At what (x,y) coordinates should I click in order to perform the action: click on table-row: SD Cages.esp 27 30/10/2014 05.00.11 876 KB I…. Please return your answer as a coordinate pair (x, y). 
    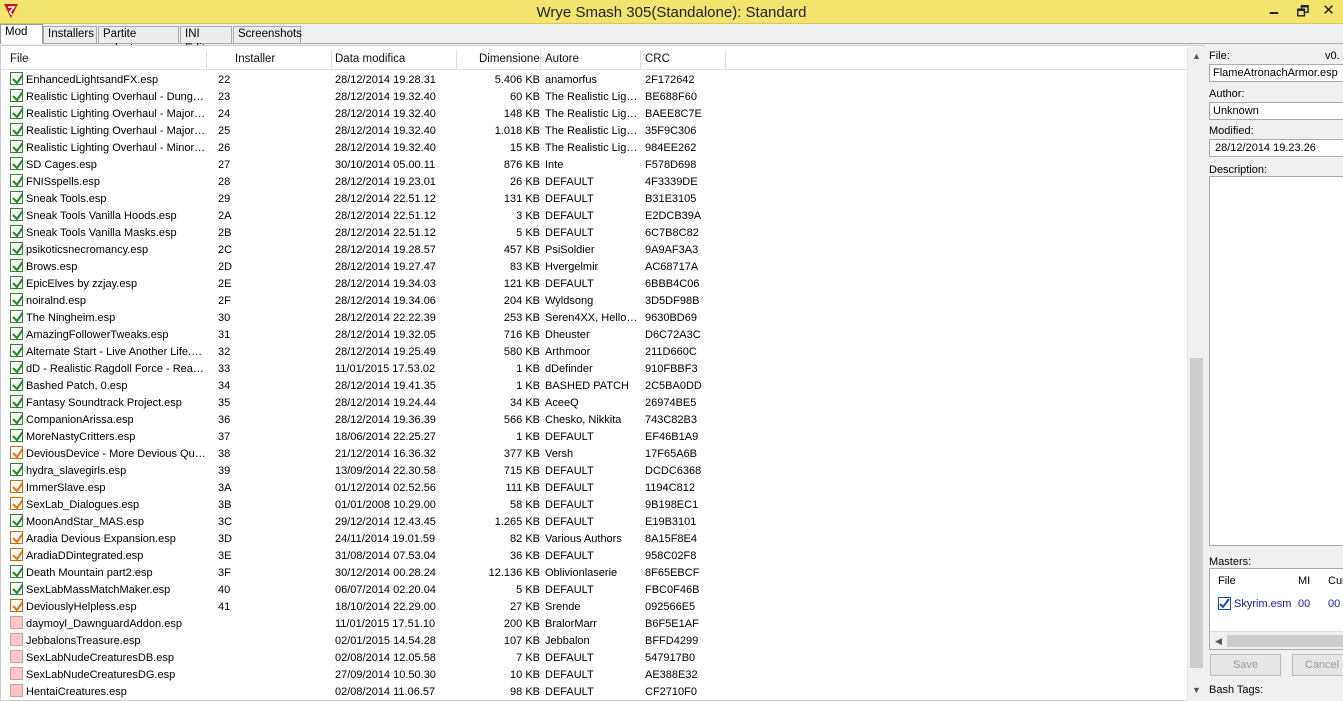
    Looking at the image, I should click on (594, 165).